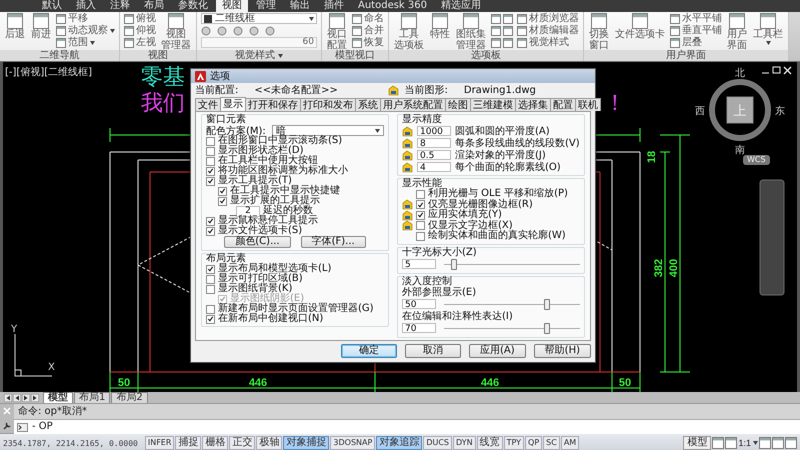  I want to click on status-toggle: 线宽, so click(489, 443).